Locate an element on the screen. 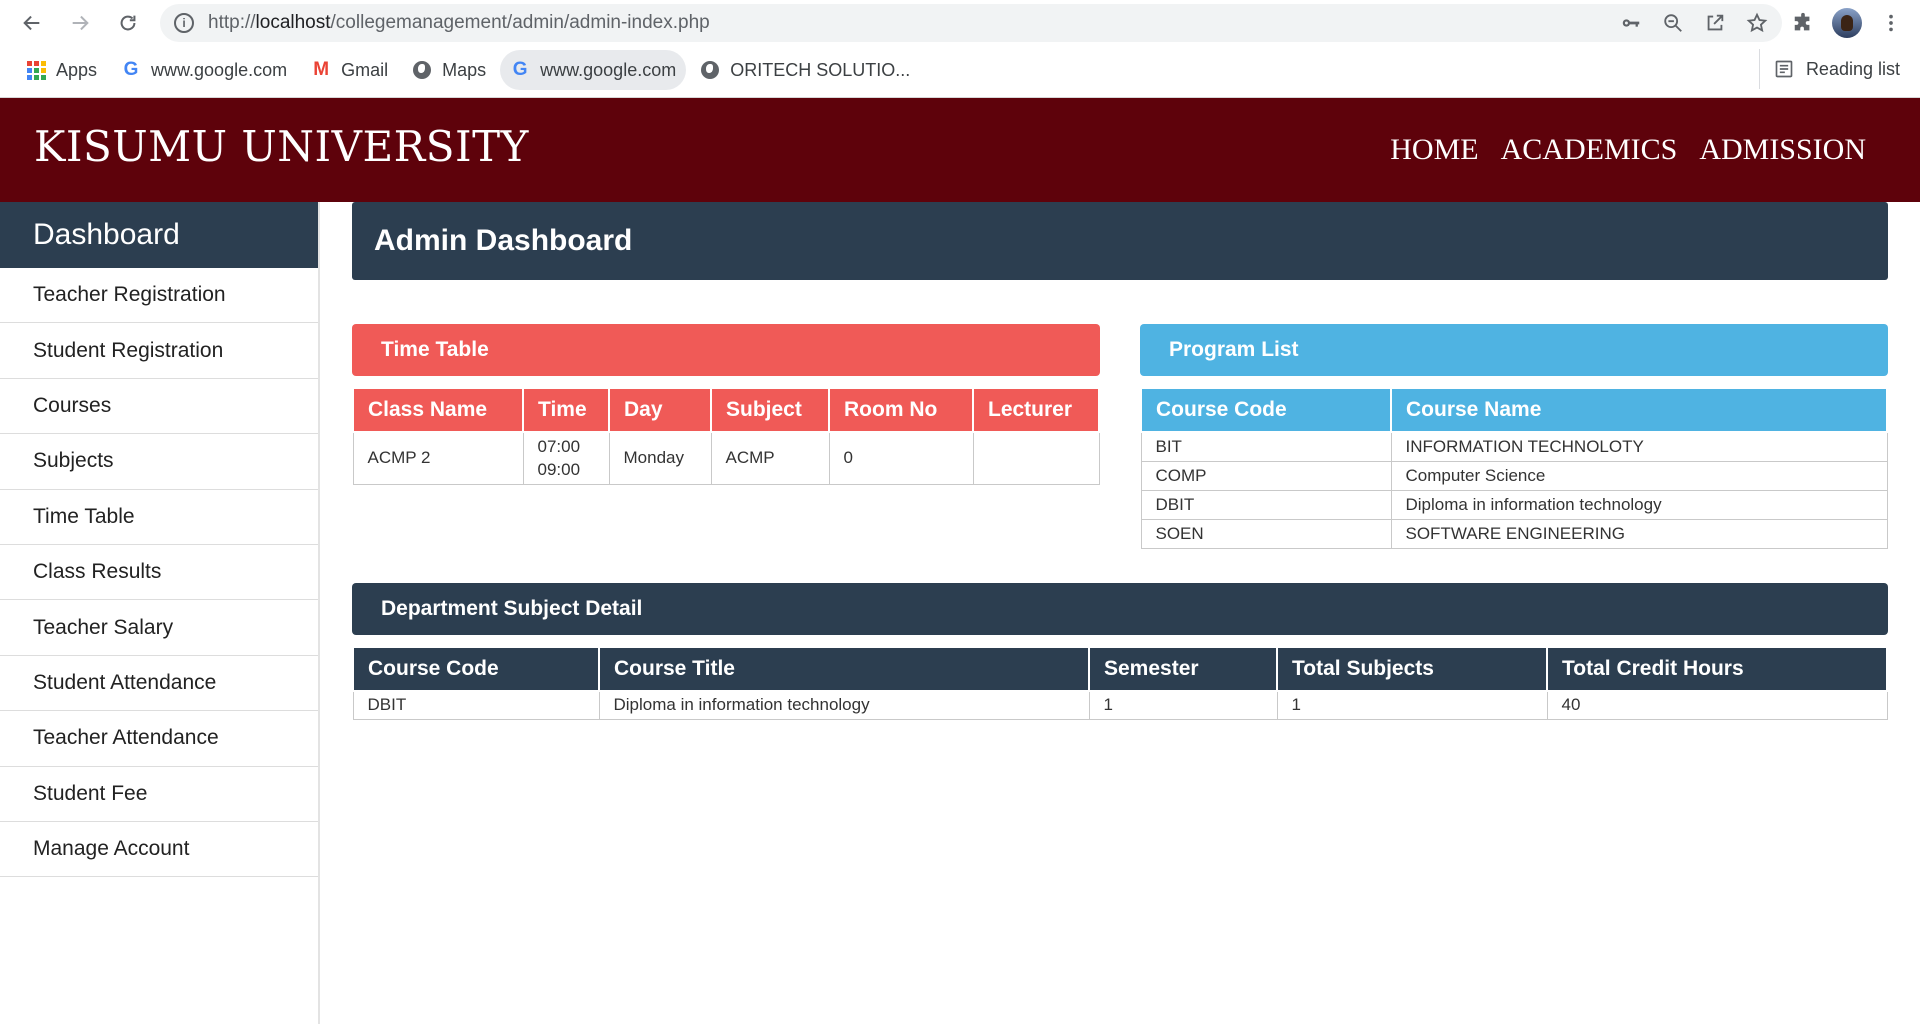  cell-total-subjects: 1 is located at coordinates (1412, 705).